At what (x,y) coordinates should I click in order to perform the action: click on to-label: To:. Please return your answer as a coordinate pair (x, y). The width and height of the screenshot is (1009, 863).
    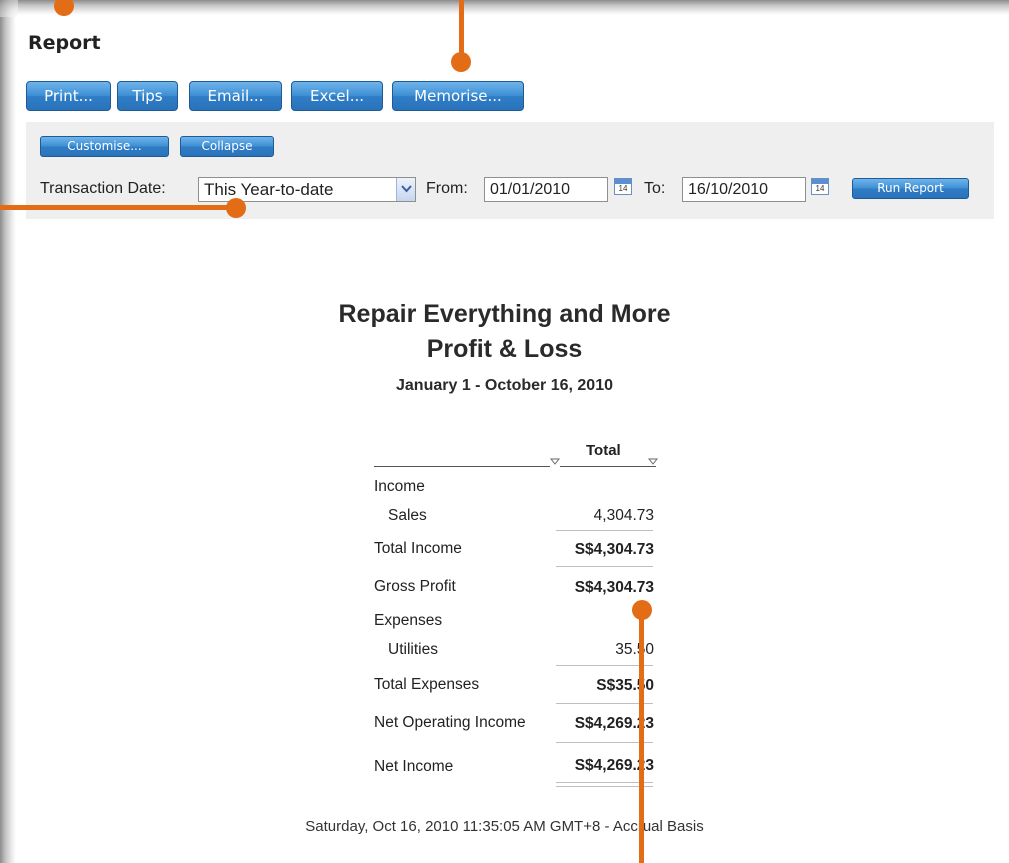
    Looking at the image, I should click on (655, 188).